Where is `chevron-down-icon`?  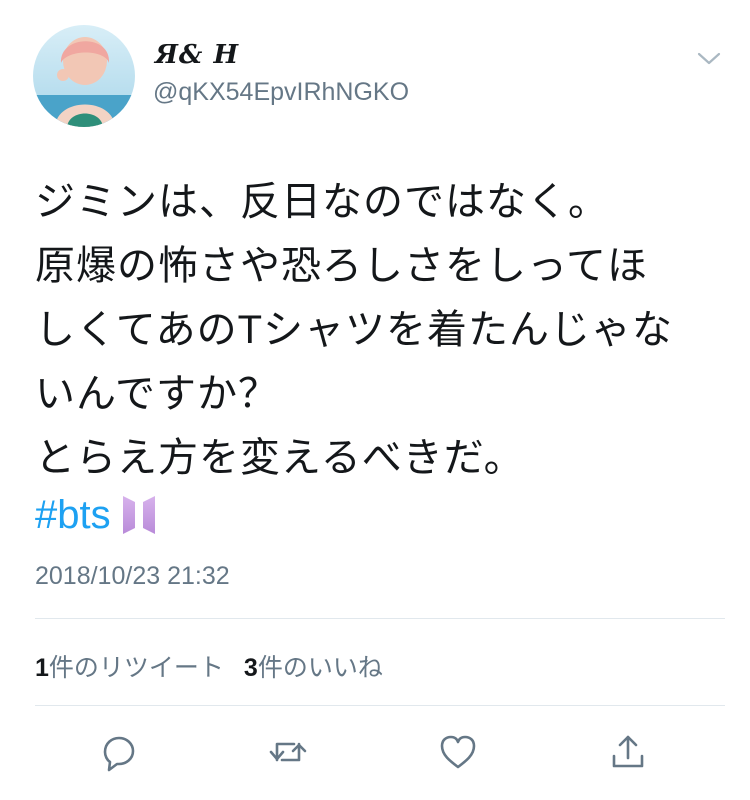 chevron-down-icon is located at coordinates (709, 58).